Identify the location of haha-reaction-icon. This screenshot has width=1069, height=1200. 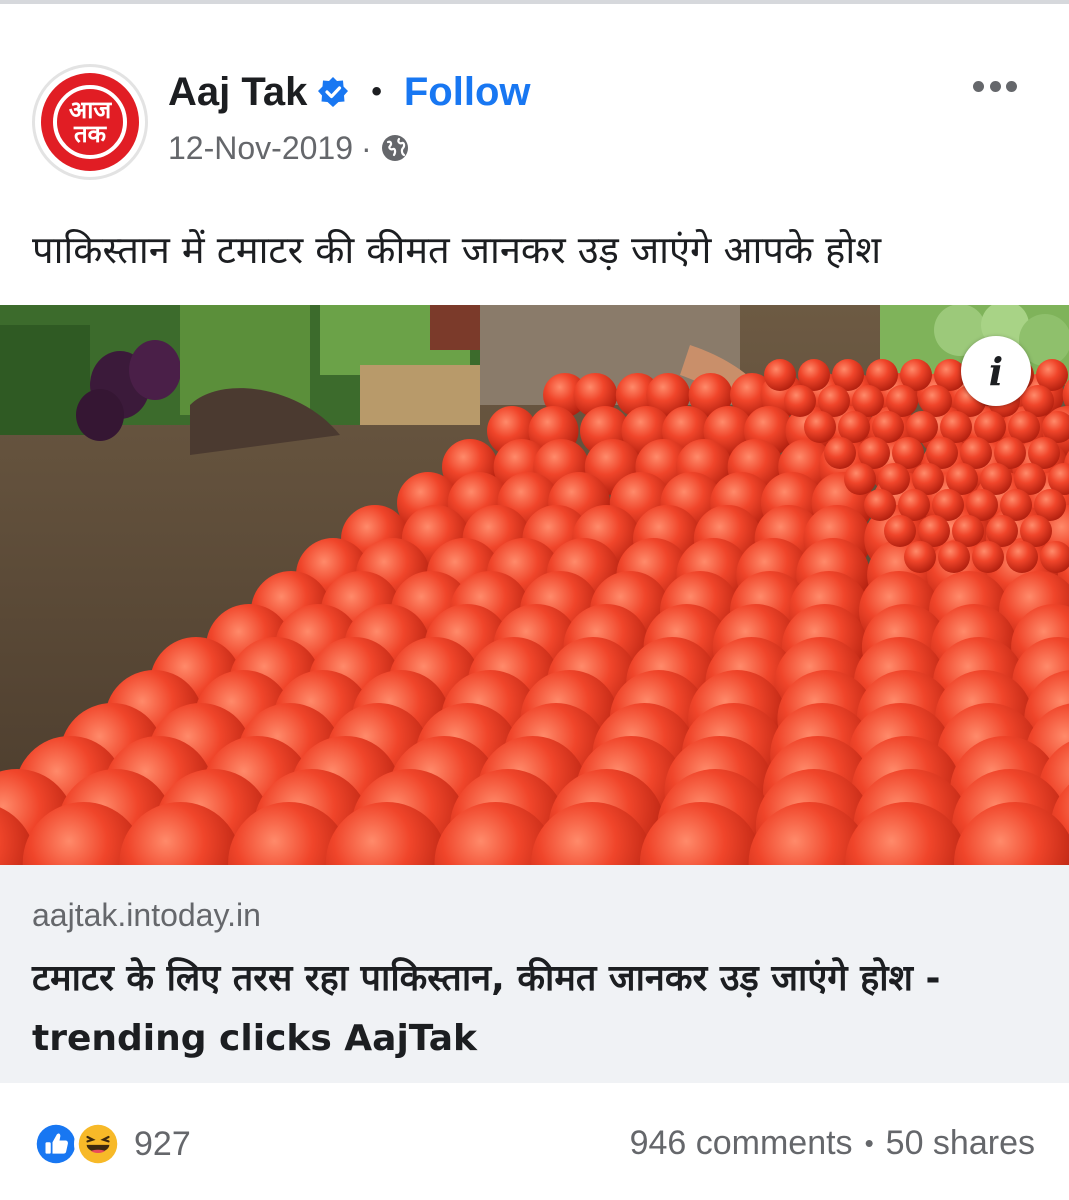
(98, 1144).